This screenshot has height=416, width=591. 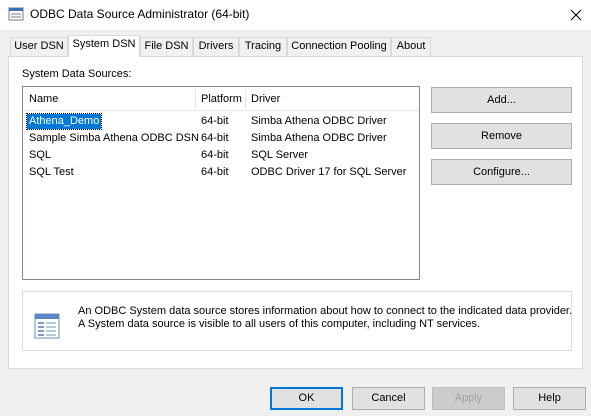 What do you see at coordinates (263, 46) in the screenshot?
I see `tab-tracing: Tracing` at bounding box center [263, 46].